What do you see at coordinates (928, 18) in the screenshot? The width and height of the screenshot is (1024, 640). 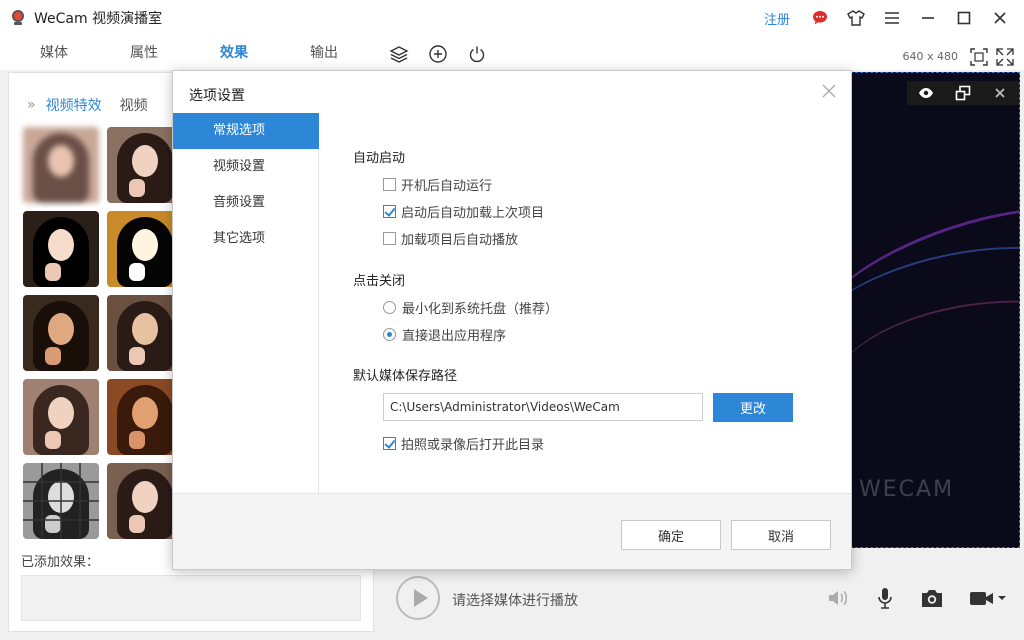 I see `minimize-icon` at bounding box center [928, 18].